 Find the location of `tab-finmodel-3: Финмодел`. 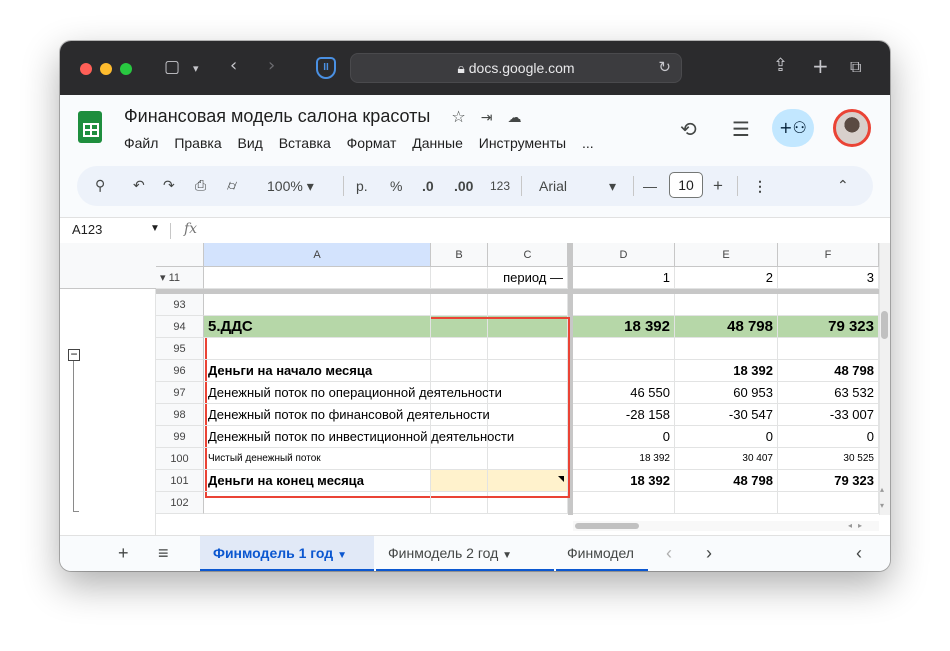

tab-finmodel-3: Финмодел is located at coordinates (602, 553).